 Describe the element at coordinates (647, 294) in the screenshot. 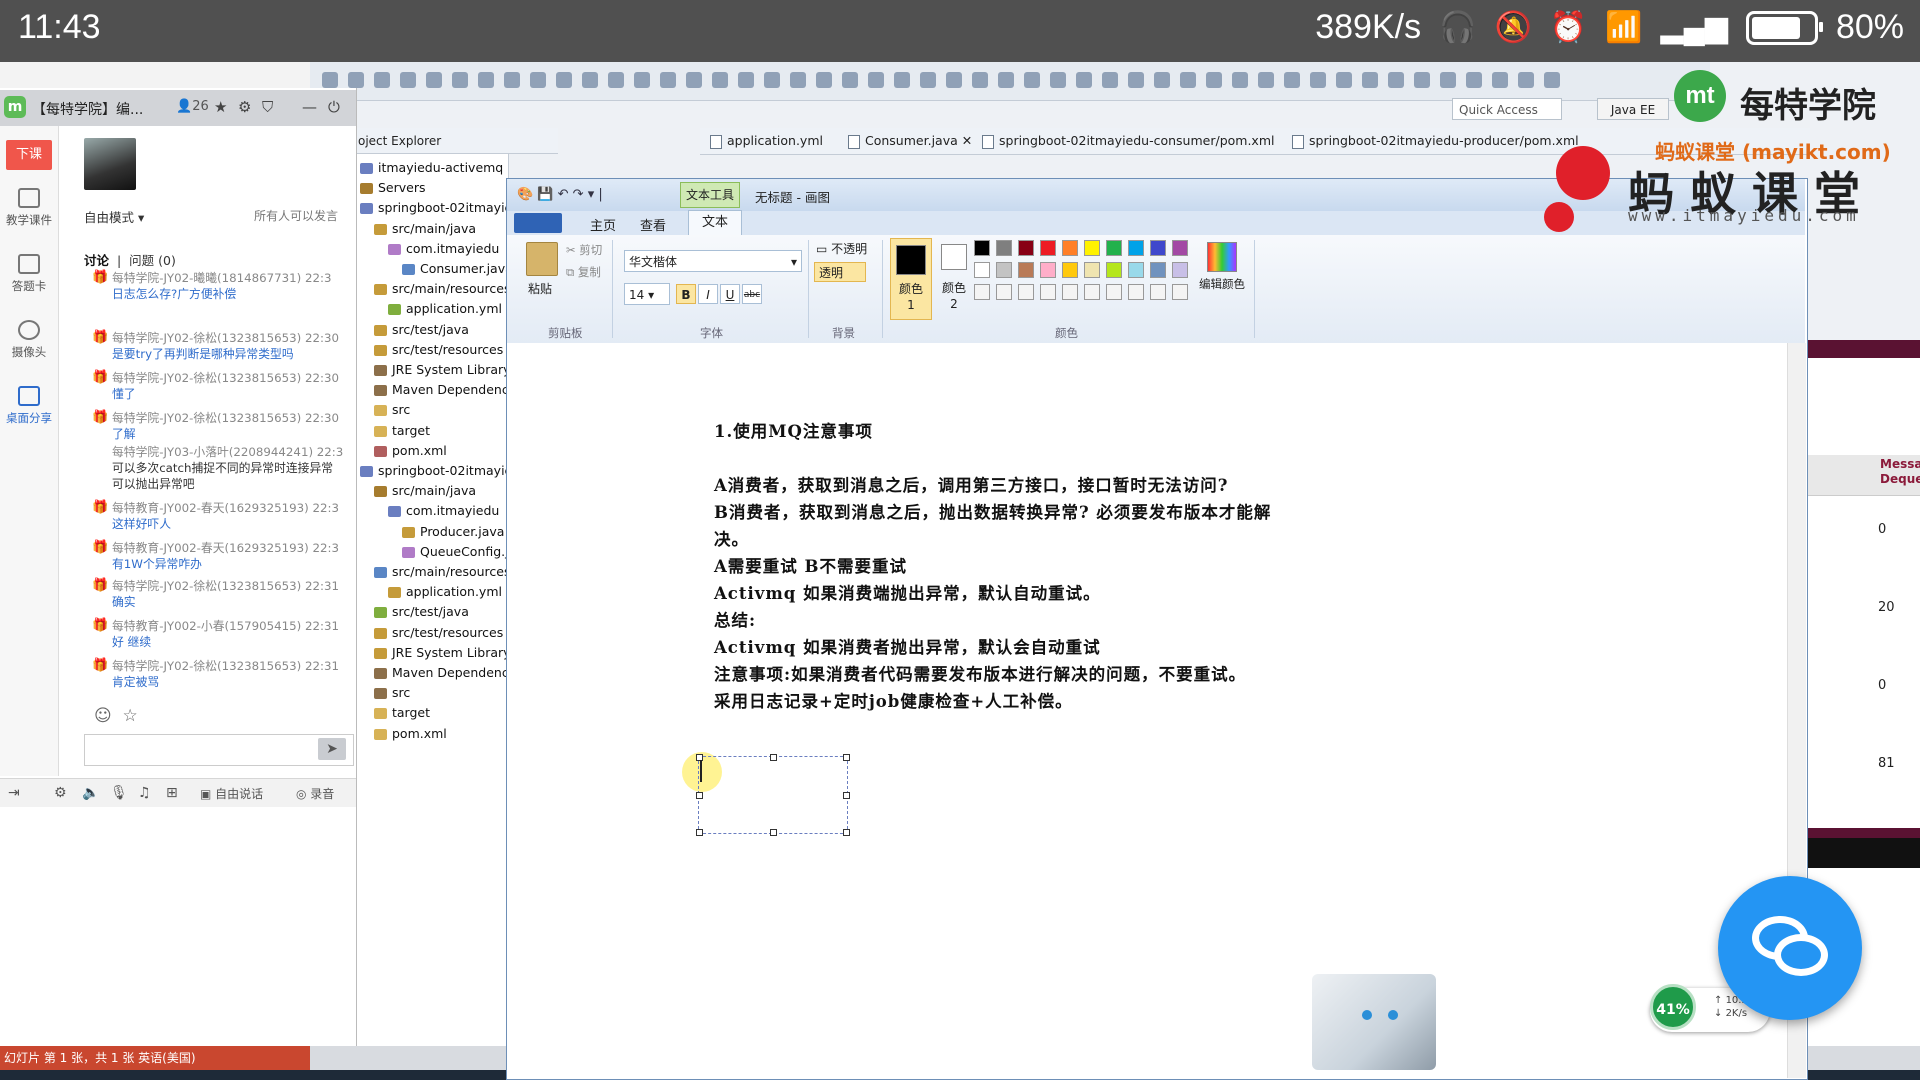

I see `font-size-select: 14 ▾` at that location.